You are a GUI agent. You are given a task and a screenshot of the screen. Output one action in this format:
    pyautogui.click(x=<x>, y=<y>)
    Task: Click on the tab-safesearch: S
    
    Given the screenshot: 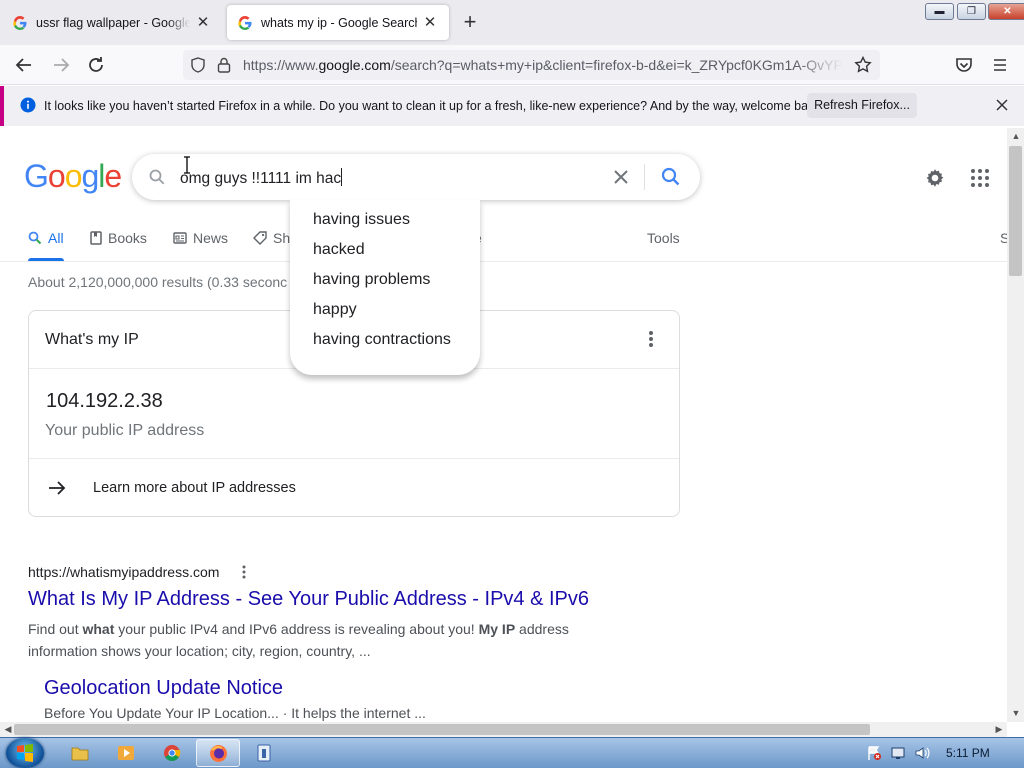 What is the action you would take?
    pyautogui.click(x=1003, y=238)
    